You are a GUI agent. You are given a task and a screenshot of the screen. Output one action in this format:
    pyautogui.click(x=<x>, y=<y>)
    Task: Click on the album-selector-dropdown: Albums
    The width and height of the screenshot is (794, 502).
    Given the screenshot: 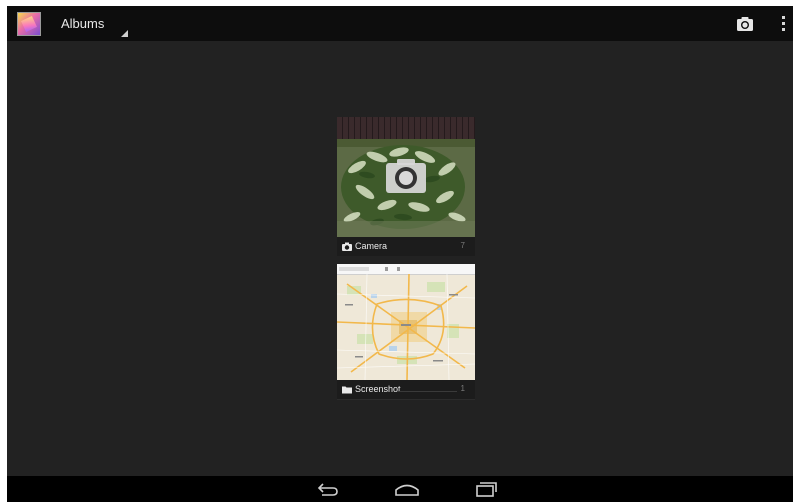 What is the action you would take?
    pyautogui.click(x=97, y=23)
    